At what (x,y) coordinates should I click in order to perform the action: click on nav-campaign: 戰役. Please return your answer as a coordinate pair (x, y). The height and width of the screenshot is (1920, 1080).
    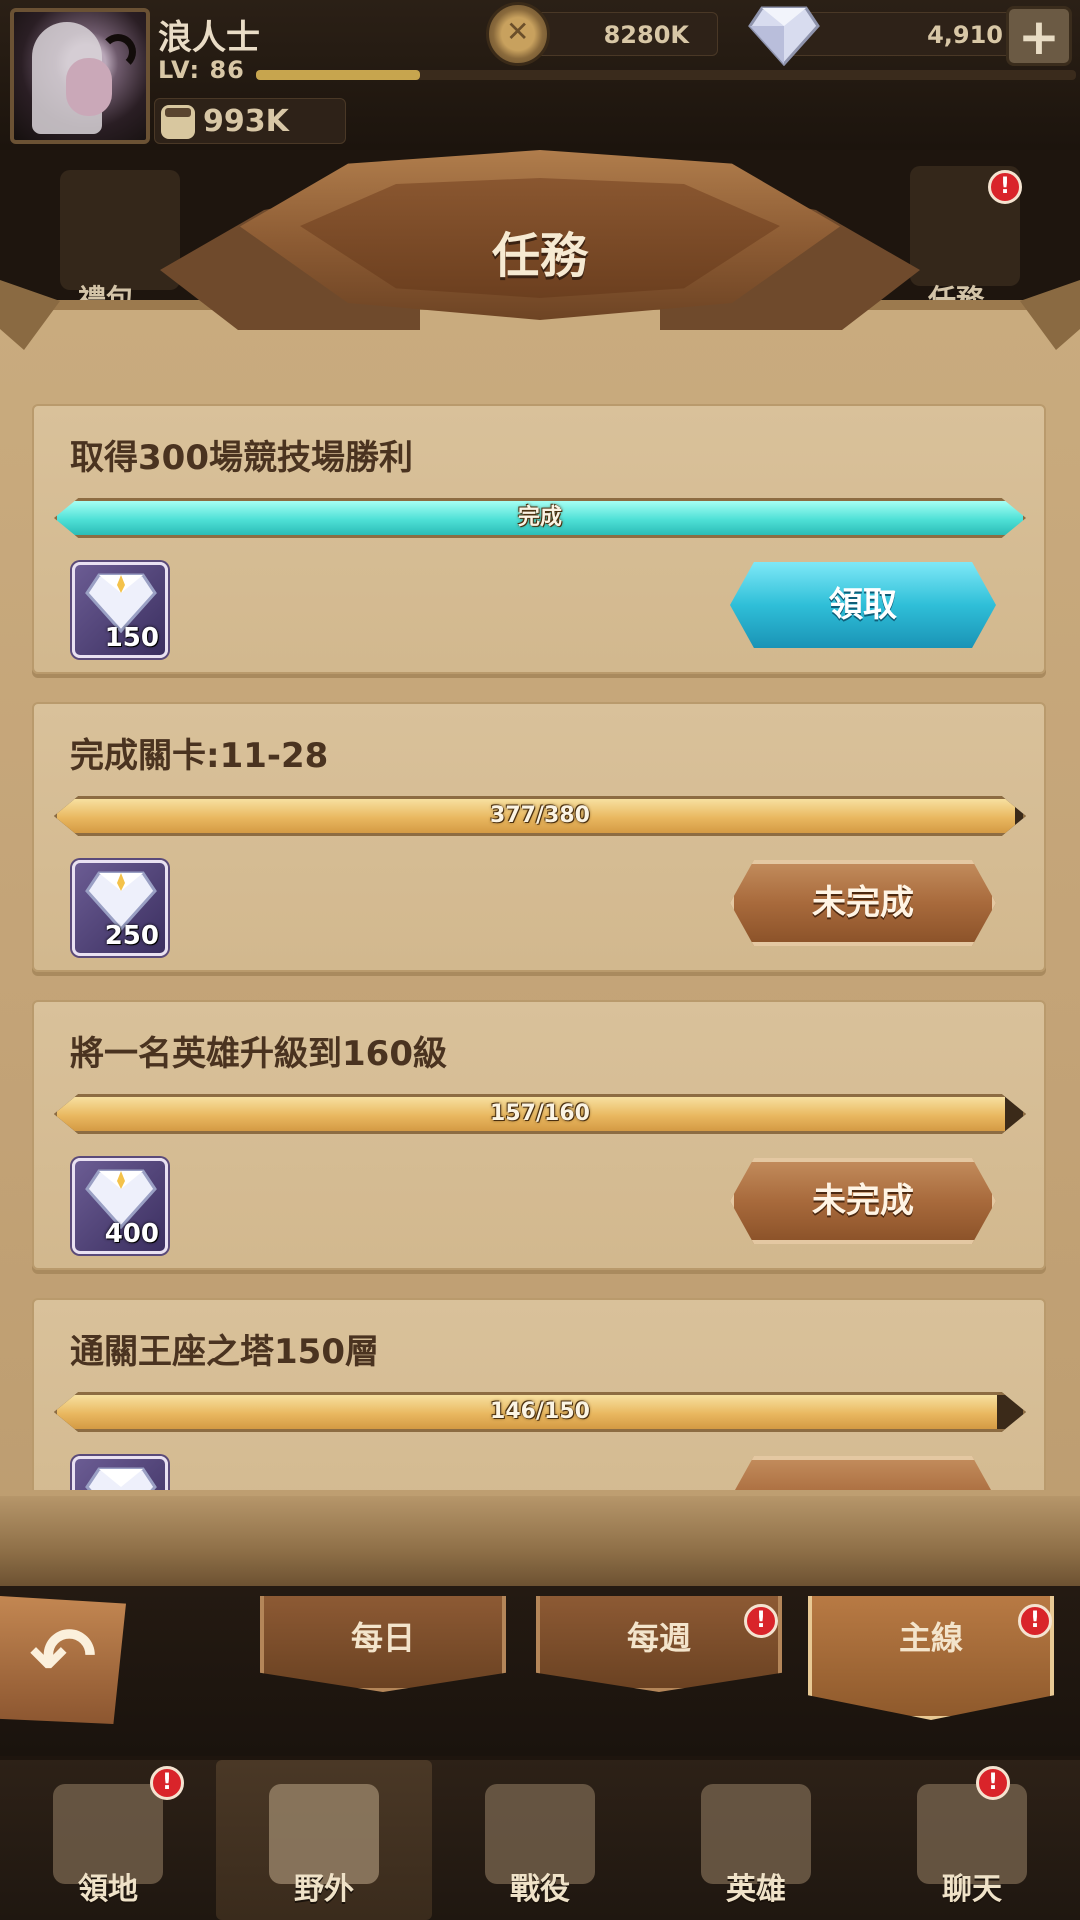
    Looking at the image, I should click on (540, 1840).